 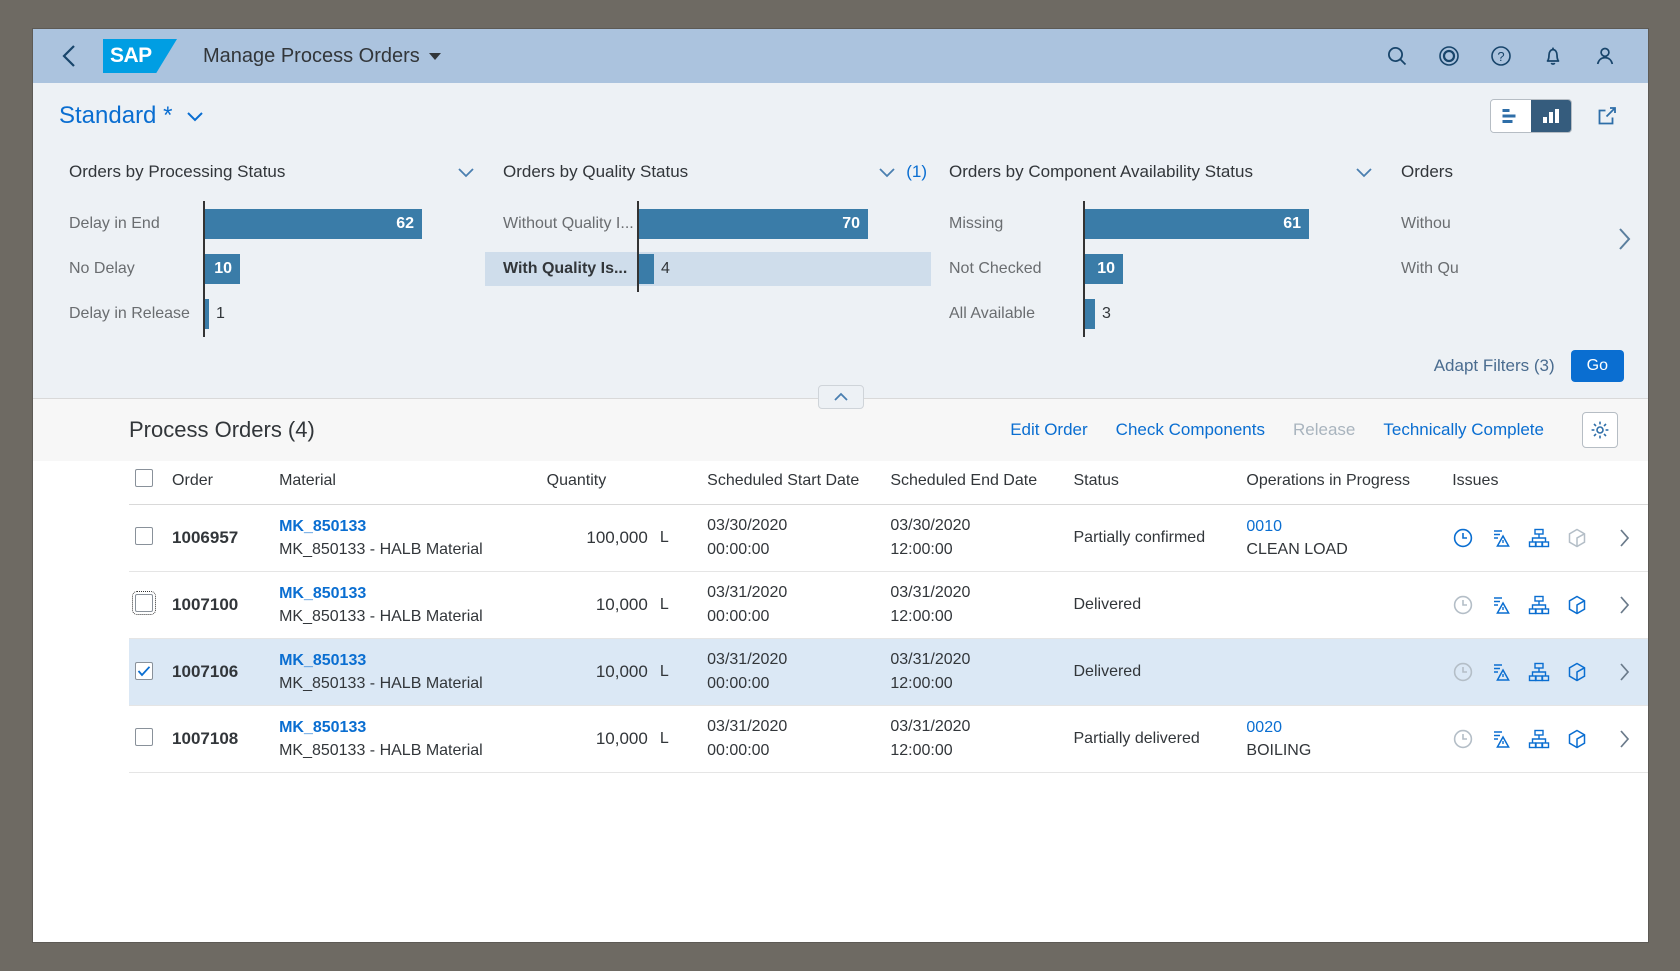 I want to click on list-view-icon, so click(x=1509, y=116).